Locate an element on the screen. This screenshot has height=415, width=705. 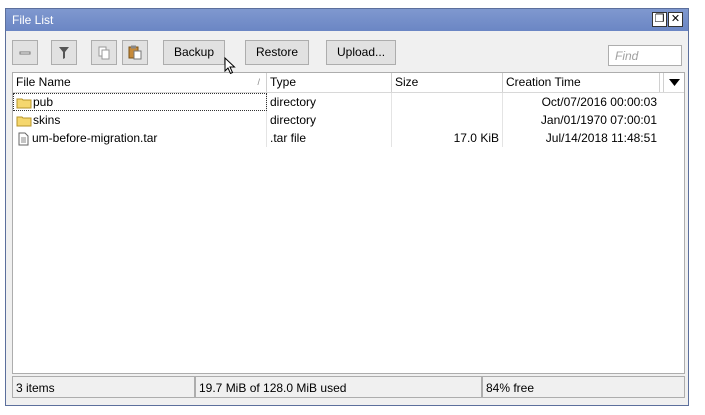
find-input is located at coordinates (645, 55).